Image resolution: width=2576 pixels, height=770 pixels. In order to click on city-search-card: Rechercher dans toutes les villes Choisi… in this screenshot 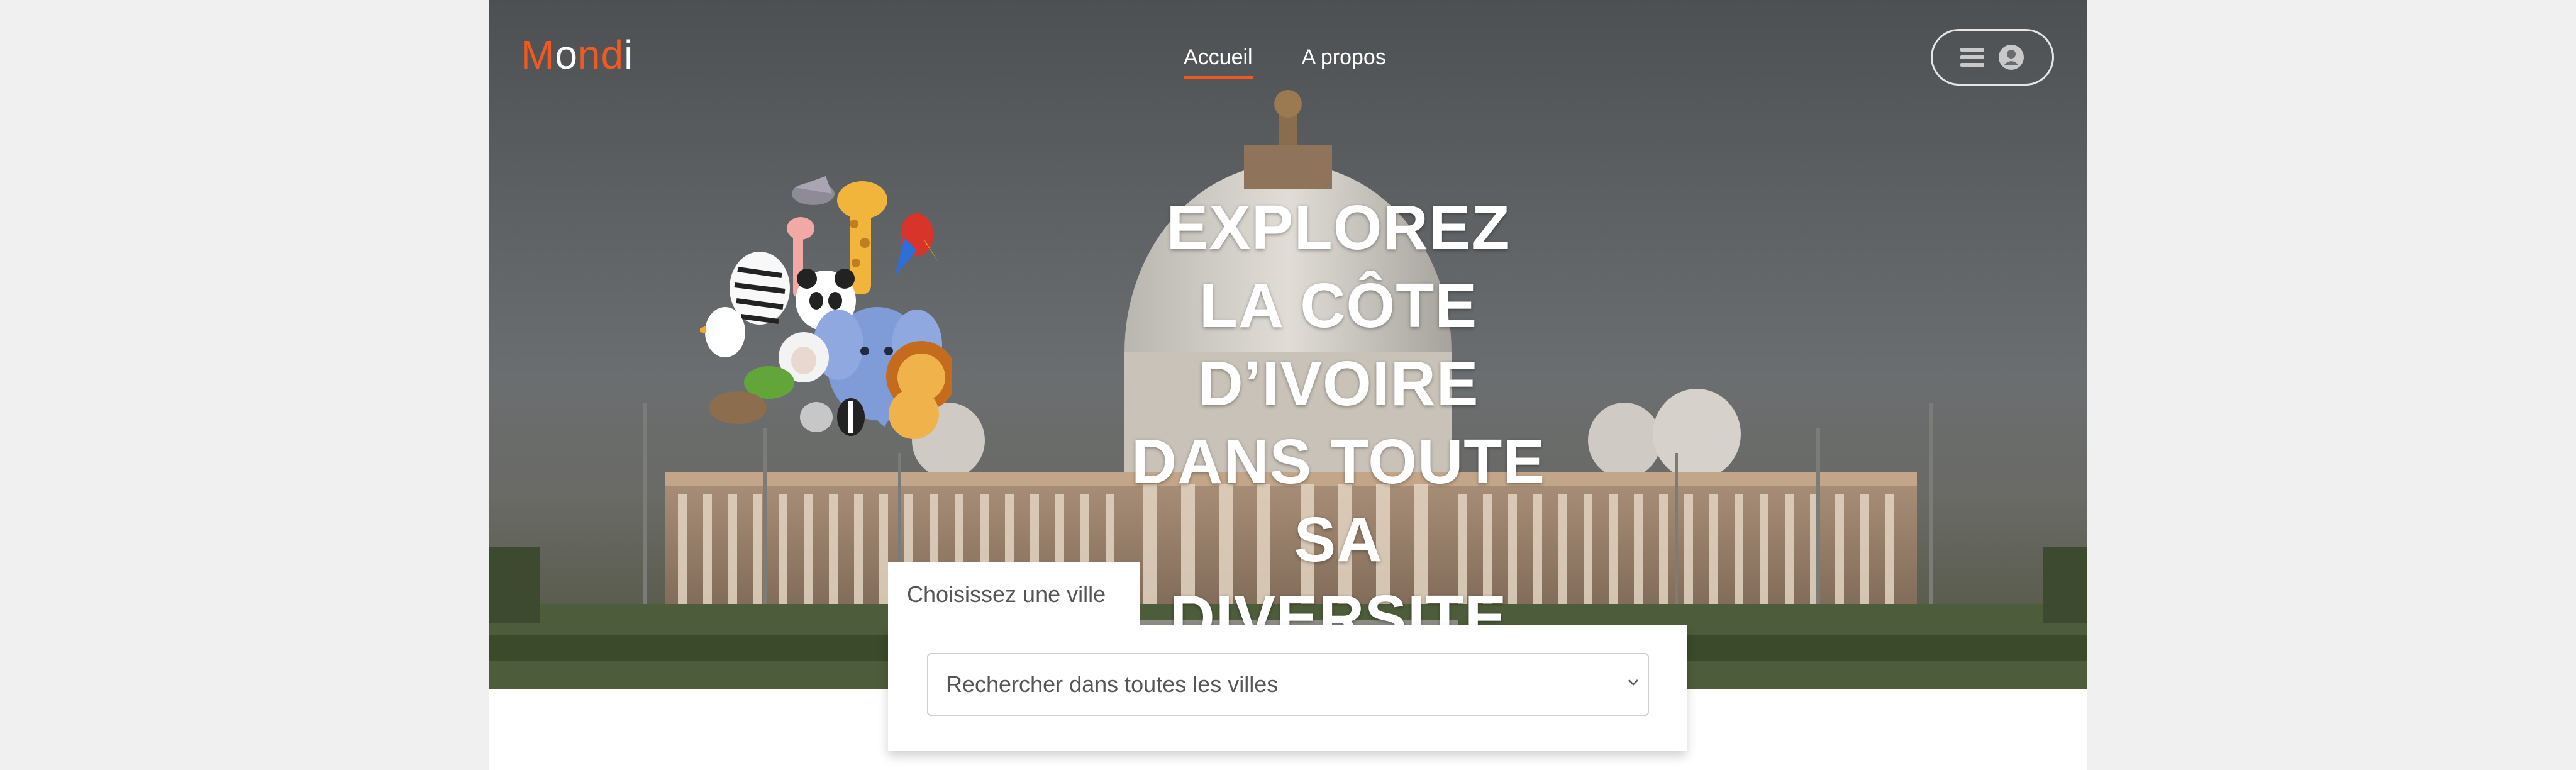, I will do `click(1287, 656)`.